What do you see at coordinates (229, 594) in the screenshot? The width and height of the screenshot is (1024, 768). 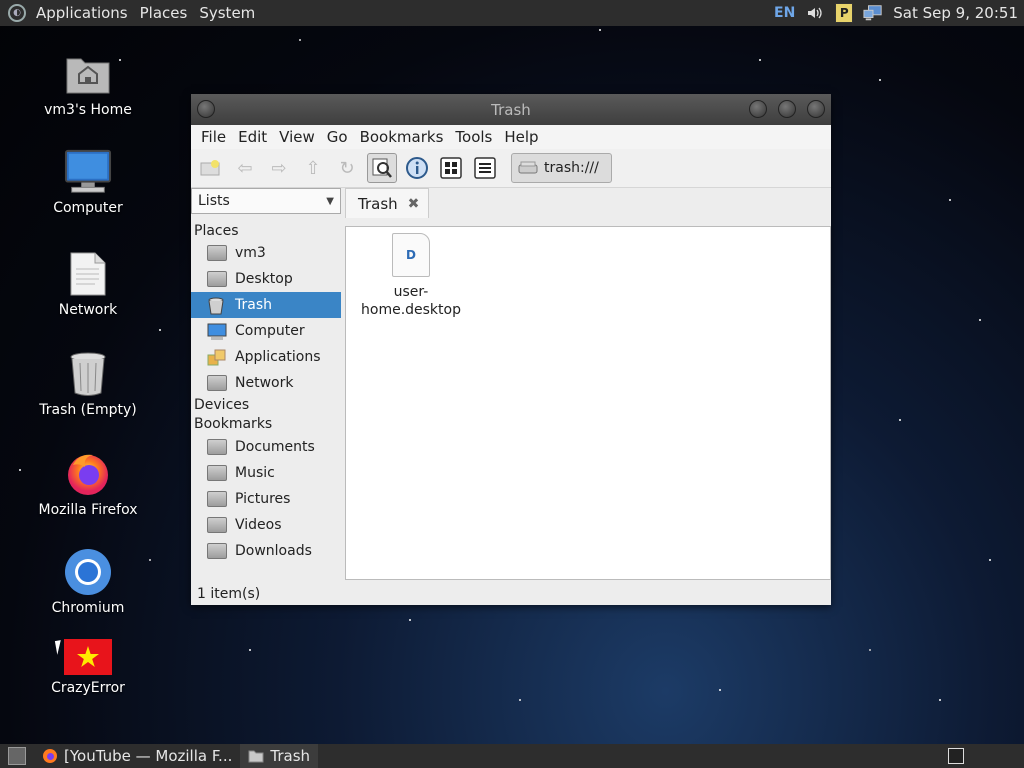 I see `item-count: 1 item(s)` at bounding box center [229, 594].